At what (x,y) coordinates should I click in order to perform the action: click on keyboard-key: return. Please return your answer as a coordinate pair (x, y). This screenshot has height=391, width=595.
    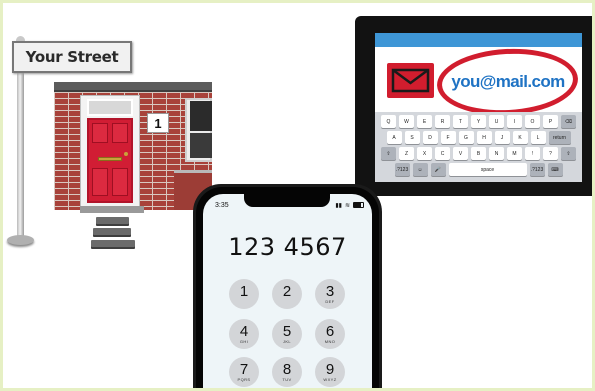
    Looking at the image, I should click on (559, 137).